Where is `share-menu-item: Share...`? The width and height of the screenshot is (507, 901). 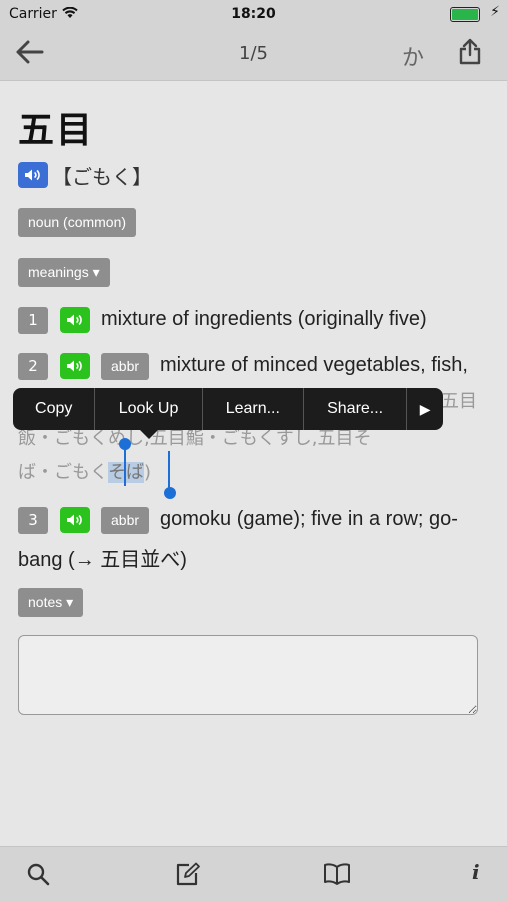 share-menu-item: Share... is located at coordinates (356, 409).